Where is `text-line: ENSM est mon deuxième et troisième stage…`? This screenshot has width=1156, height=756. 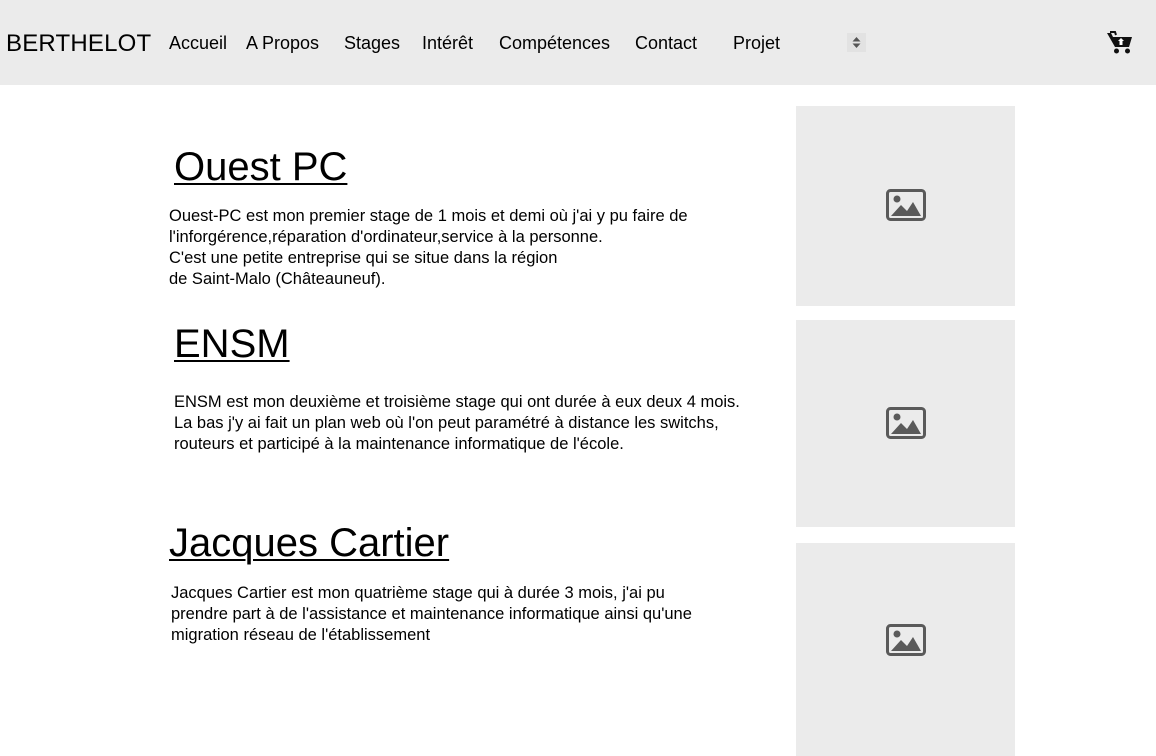
text-line: ENSM est mon deuxième et troisième stage… is located at coordinates (457, 402).